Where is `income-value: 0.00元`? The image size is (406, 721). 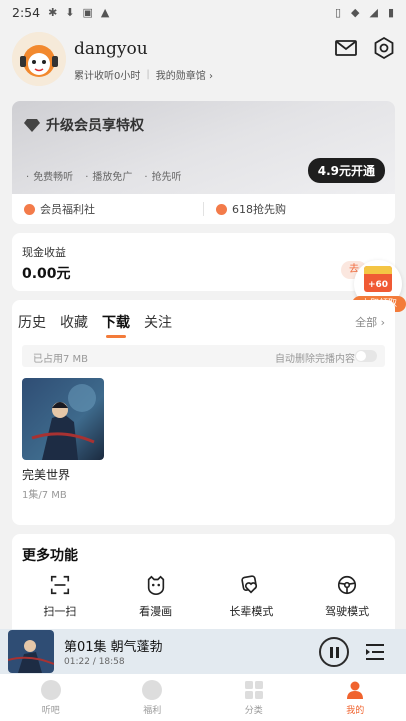
income-value: 0.00元 is located at coordinates (46, 274).